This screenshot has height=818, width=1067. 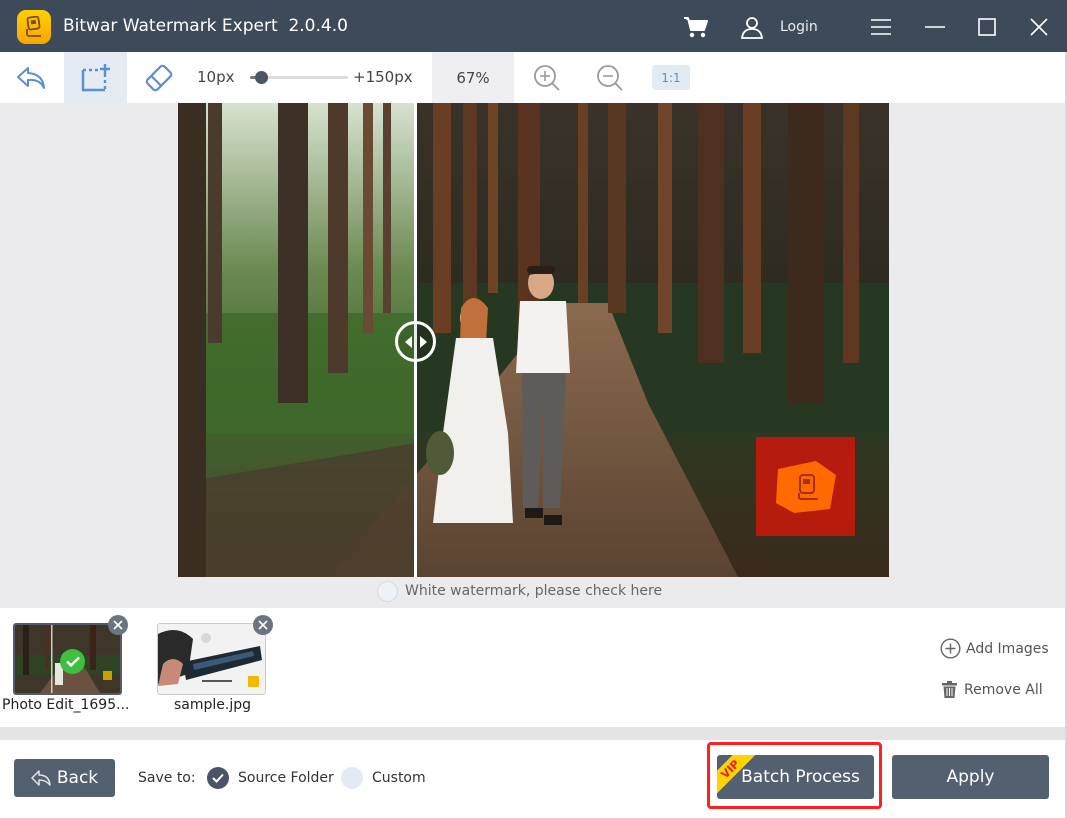 I want to click on maximize-icon, so click(x=987, y=27).